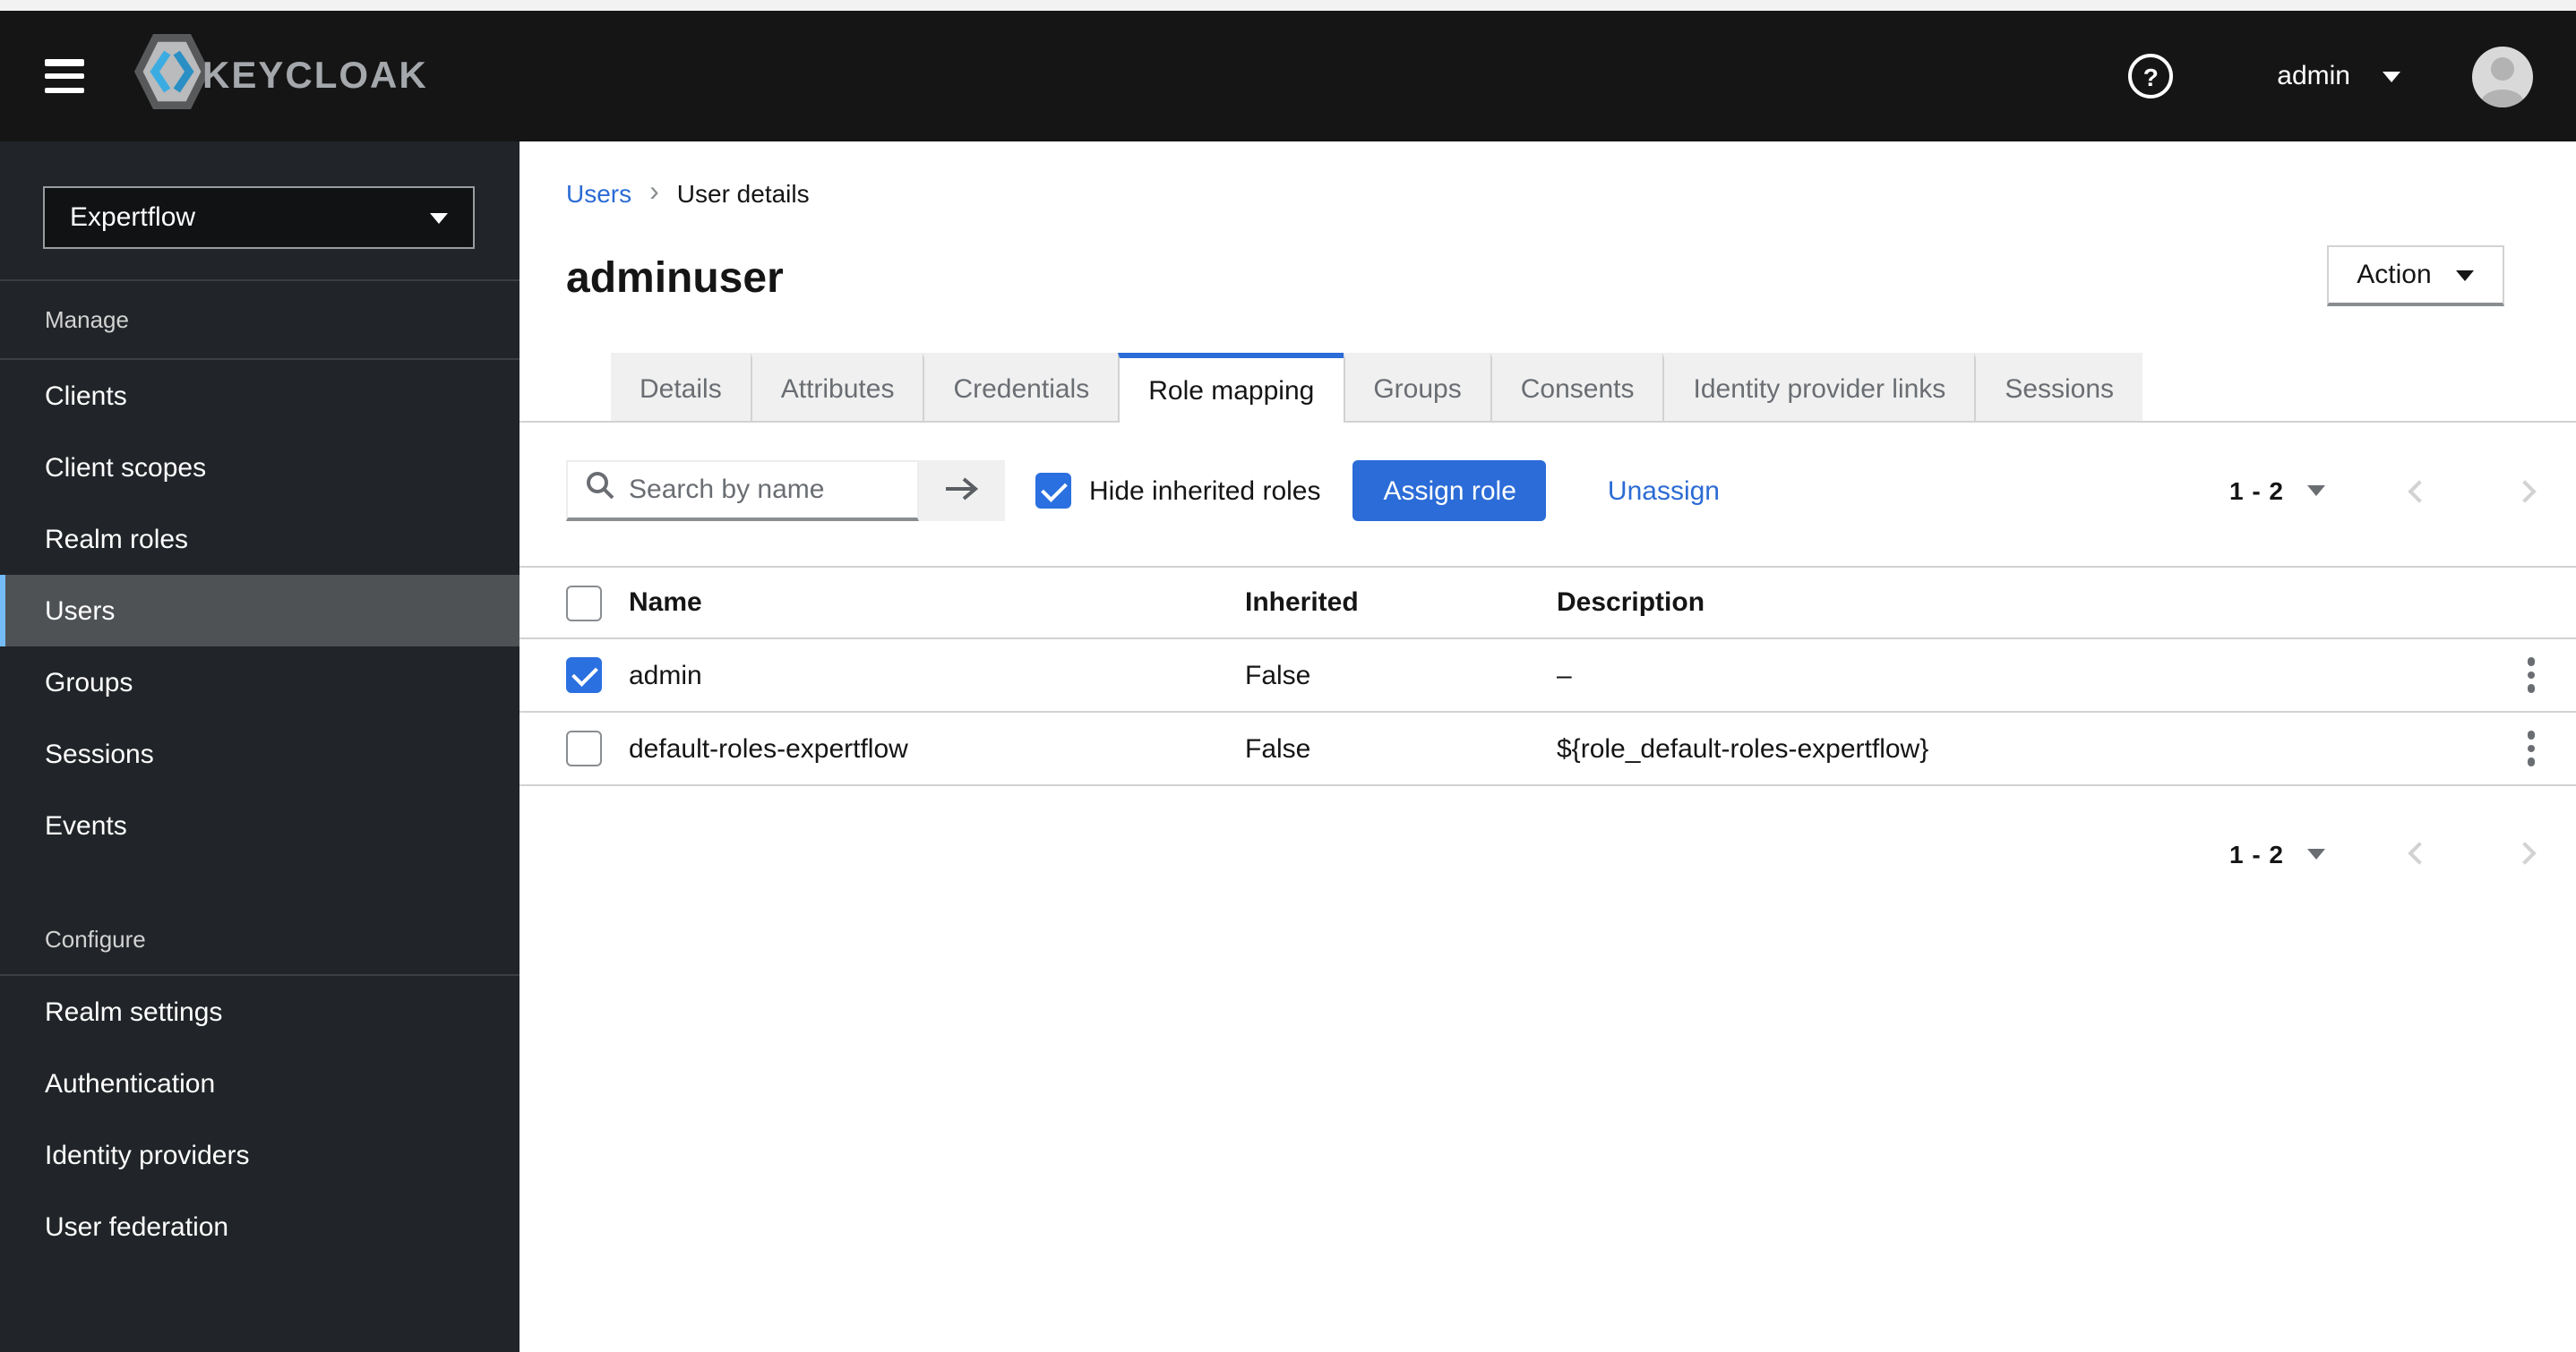 The height and width of the screenshot is (1352, 2576). Describe the element at coordinates (1021, 387) in the screenshot. I see `tab-credentials: Credentials` at that location.